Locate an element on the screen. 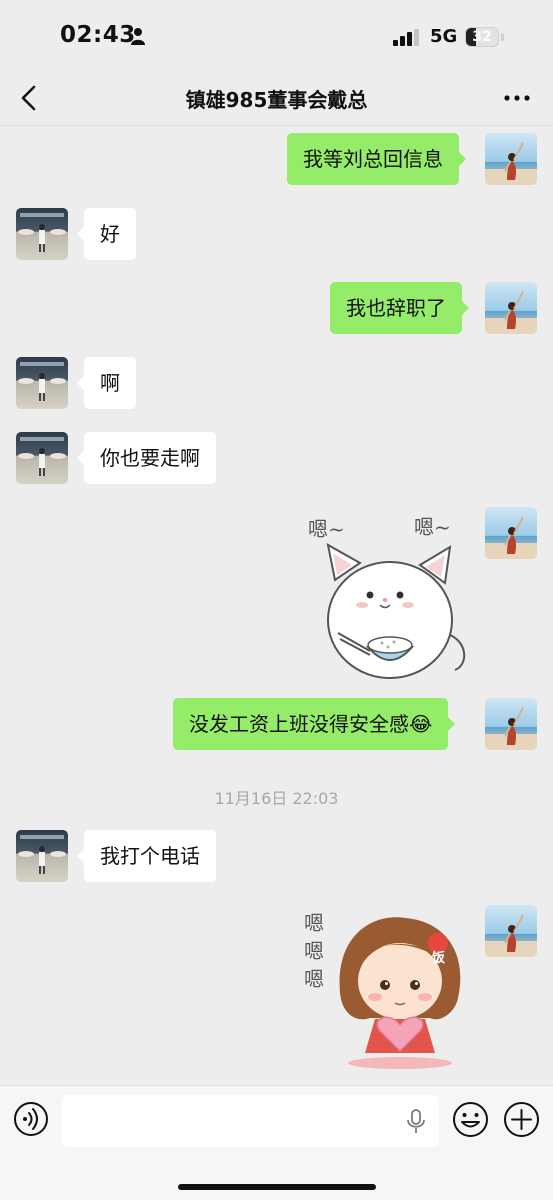 This screenshot has width=553, height=1200. network-type: 5G is located at coordinates (444, 36).